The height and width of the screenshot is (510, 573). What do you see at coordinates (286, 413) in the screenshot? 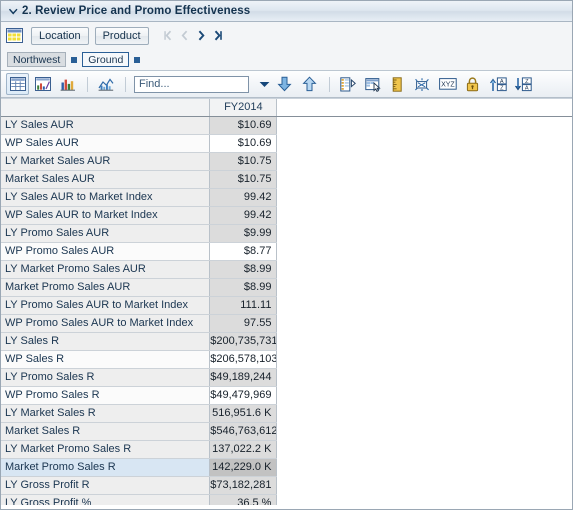
I see `table-row: LY Market Sales R 516,951.6 K` at bounding box center [286, 413].